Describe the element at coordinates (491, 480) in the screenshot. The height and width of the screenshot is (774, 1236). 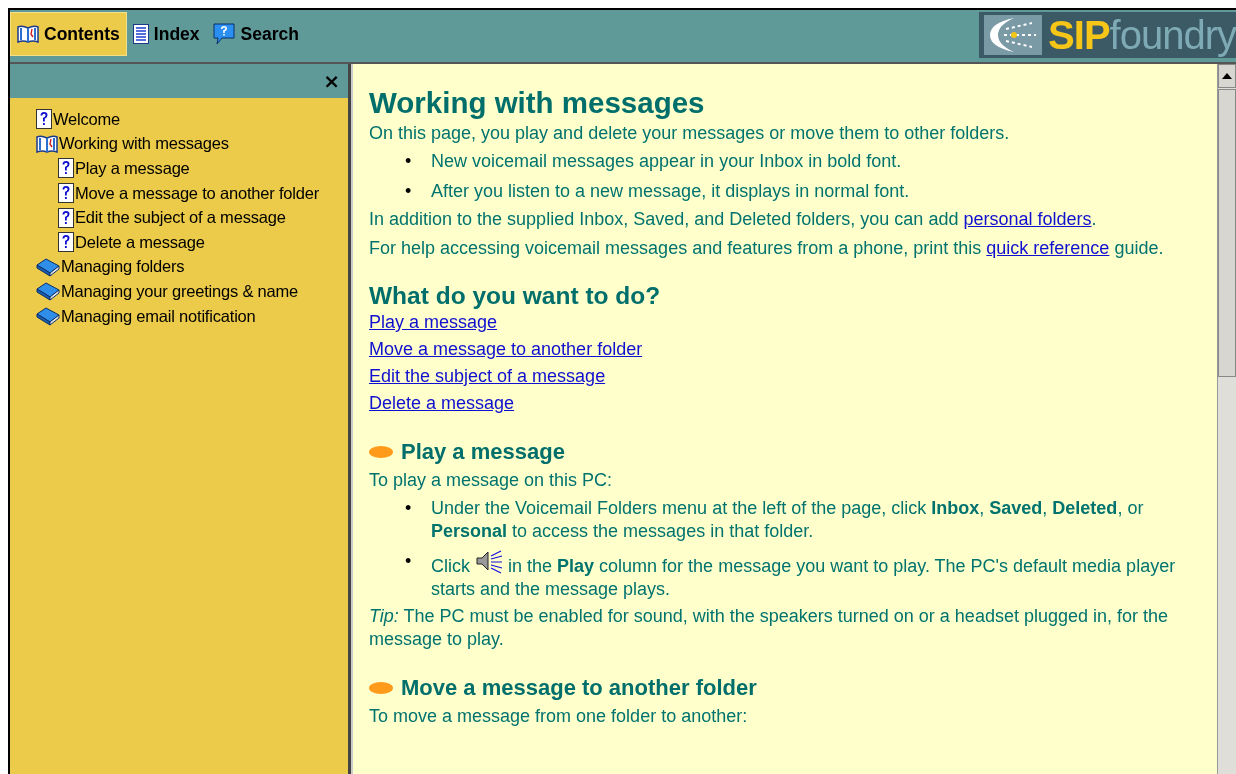
I see `paragraph: To play a message on this PC:` at that location.